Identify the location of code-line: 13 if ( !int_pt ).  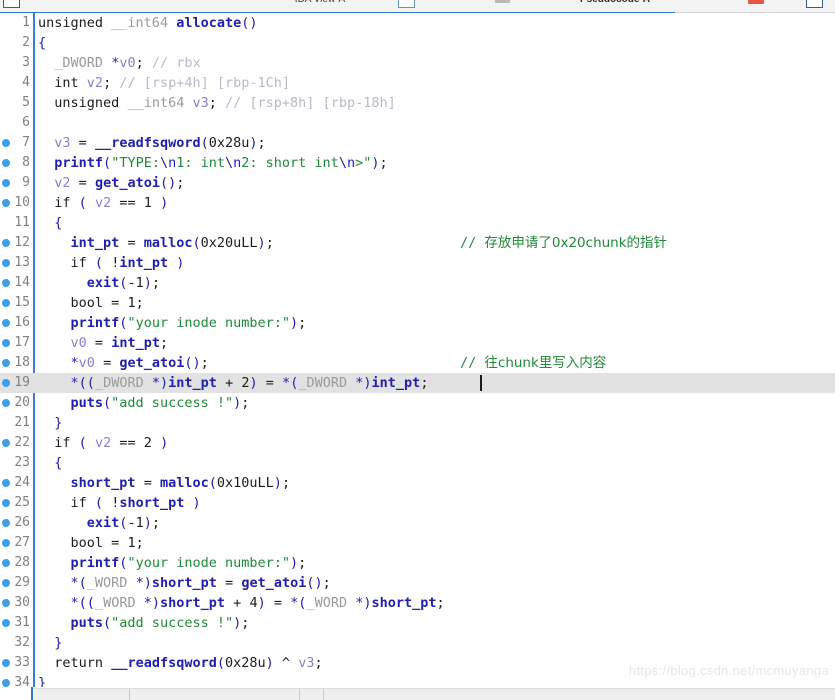
(417, 263).